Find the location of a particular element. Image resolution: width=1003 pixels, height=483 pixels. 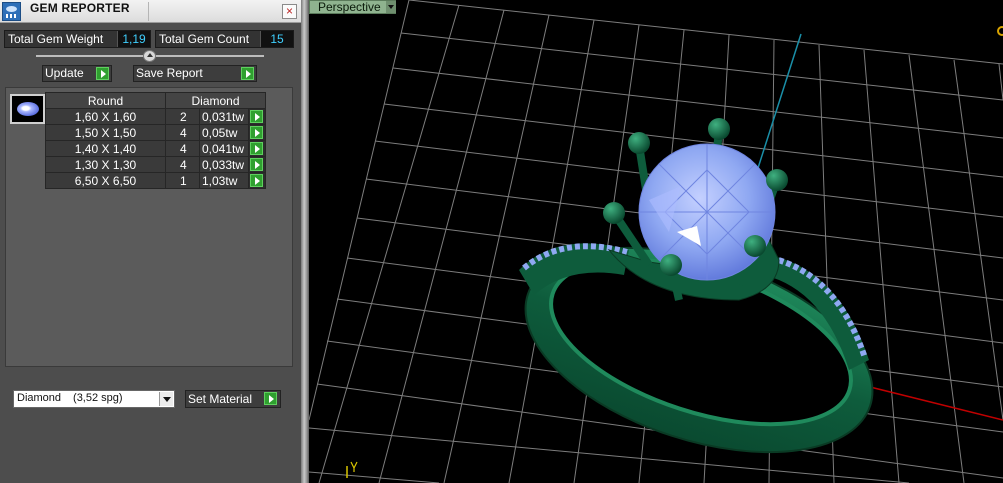

gem-size: 6,50 X 6,50 is located at coordinates (105, 180).